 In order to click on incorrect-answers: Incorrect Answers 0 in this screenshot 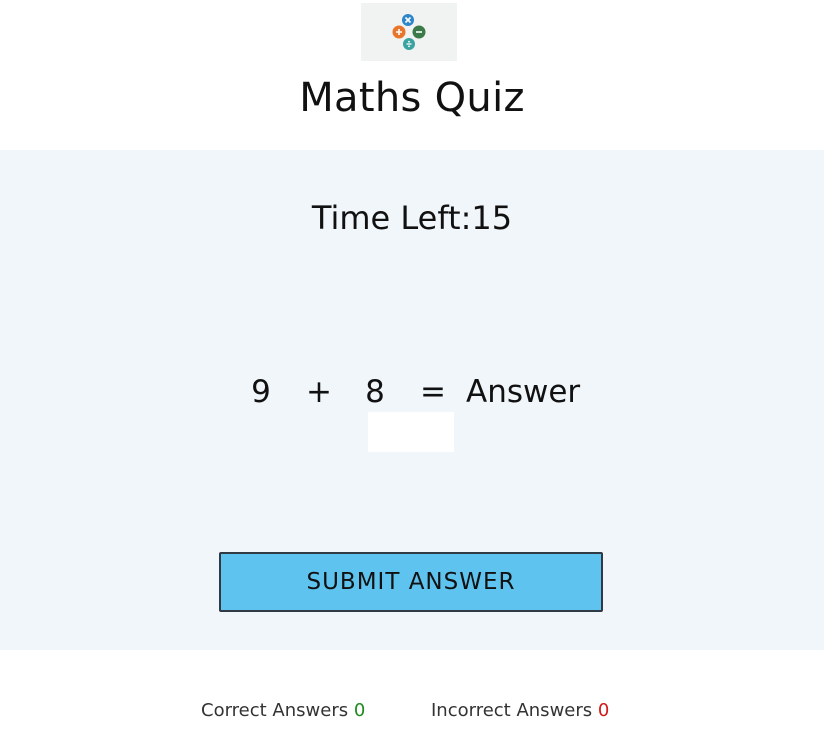, I will do `click(520, 711)`.